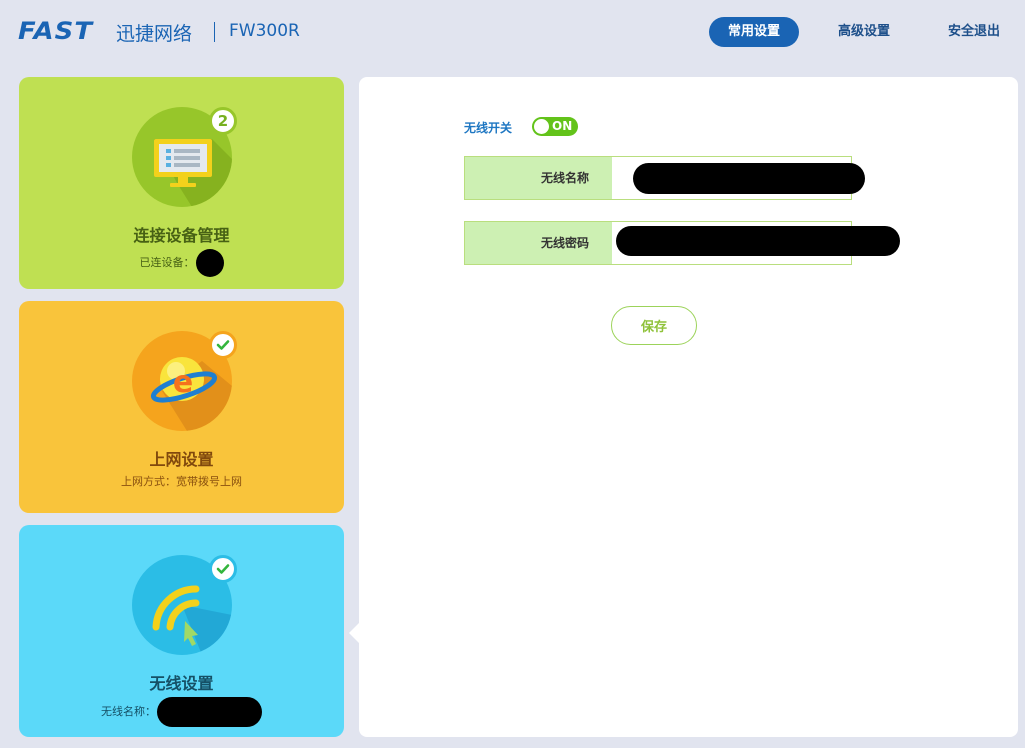 This screenshot has width=1025, height=748. I want to click on nav-advanced-settings: 高级设置, so click(864, 32).